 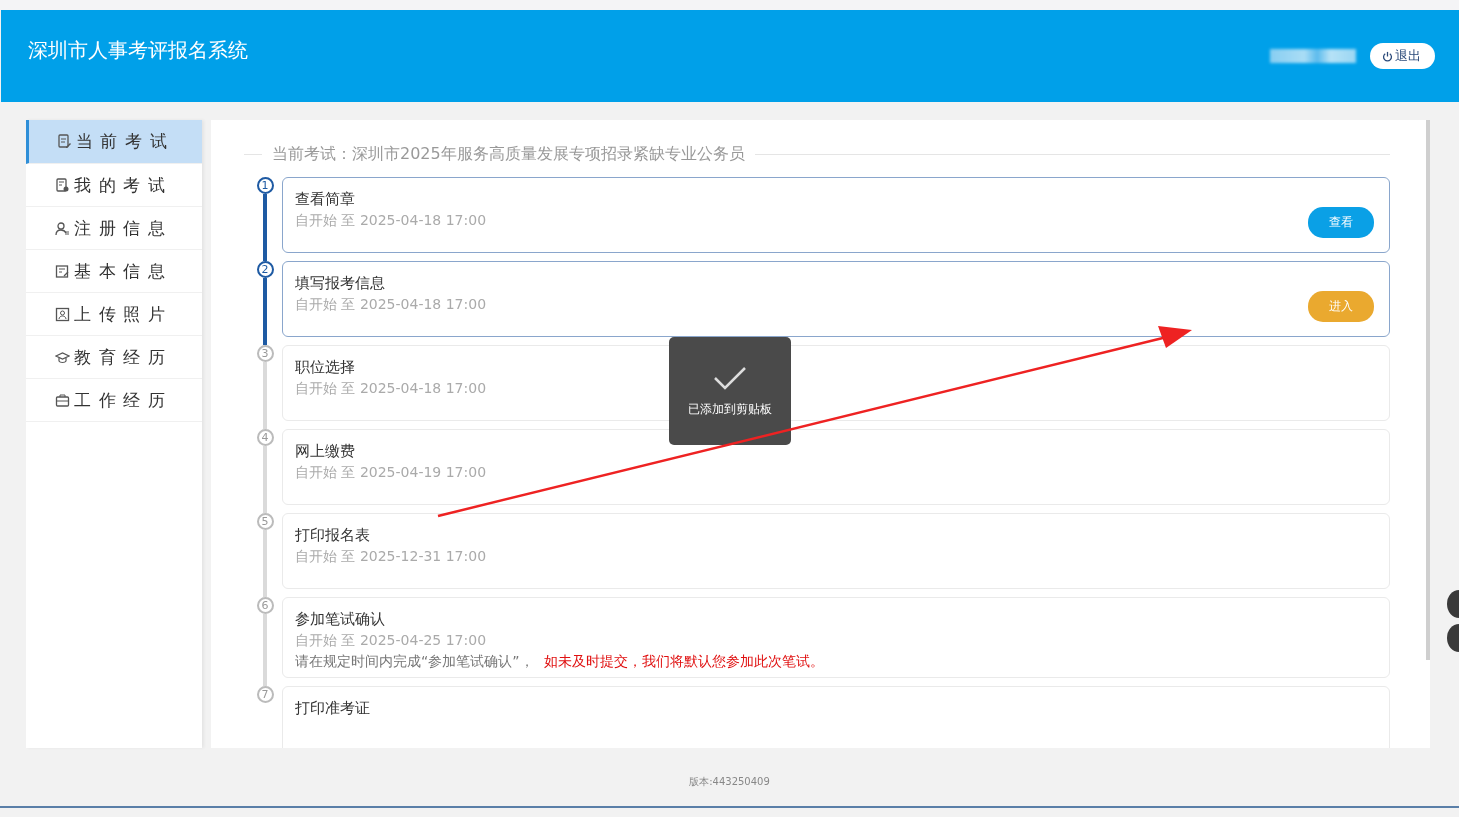 I want to click on step-number: 3, so click(x=265, y=353).